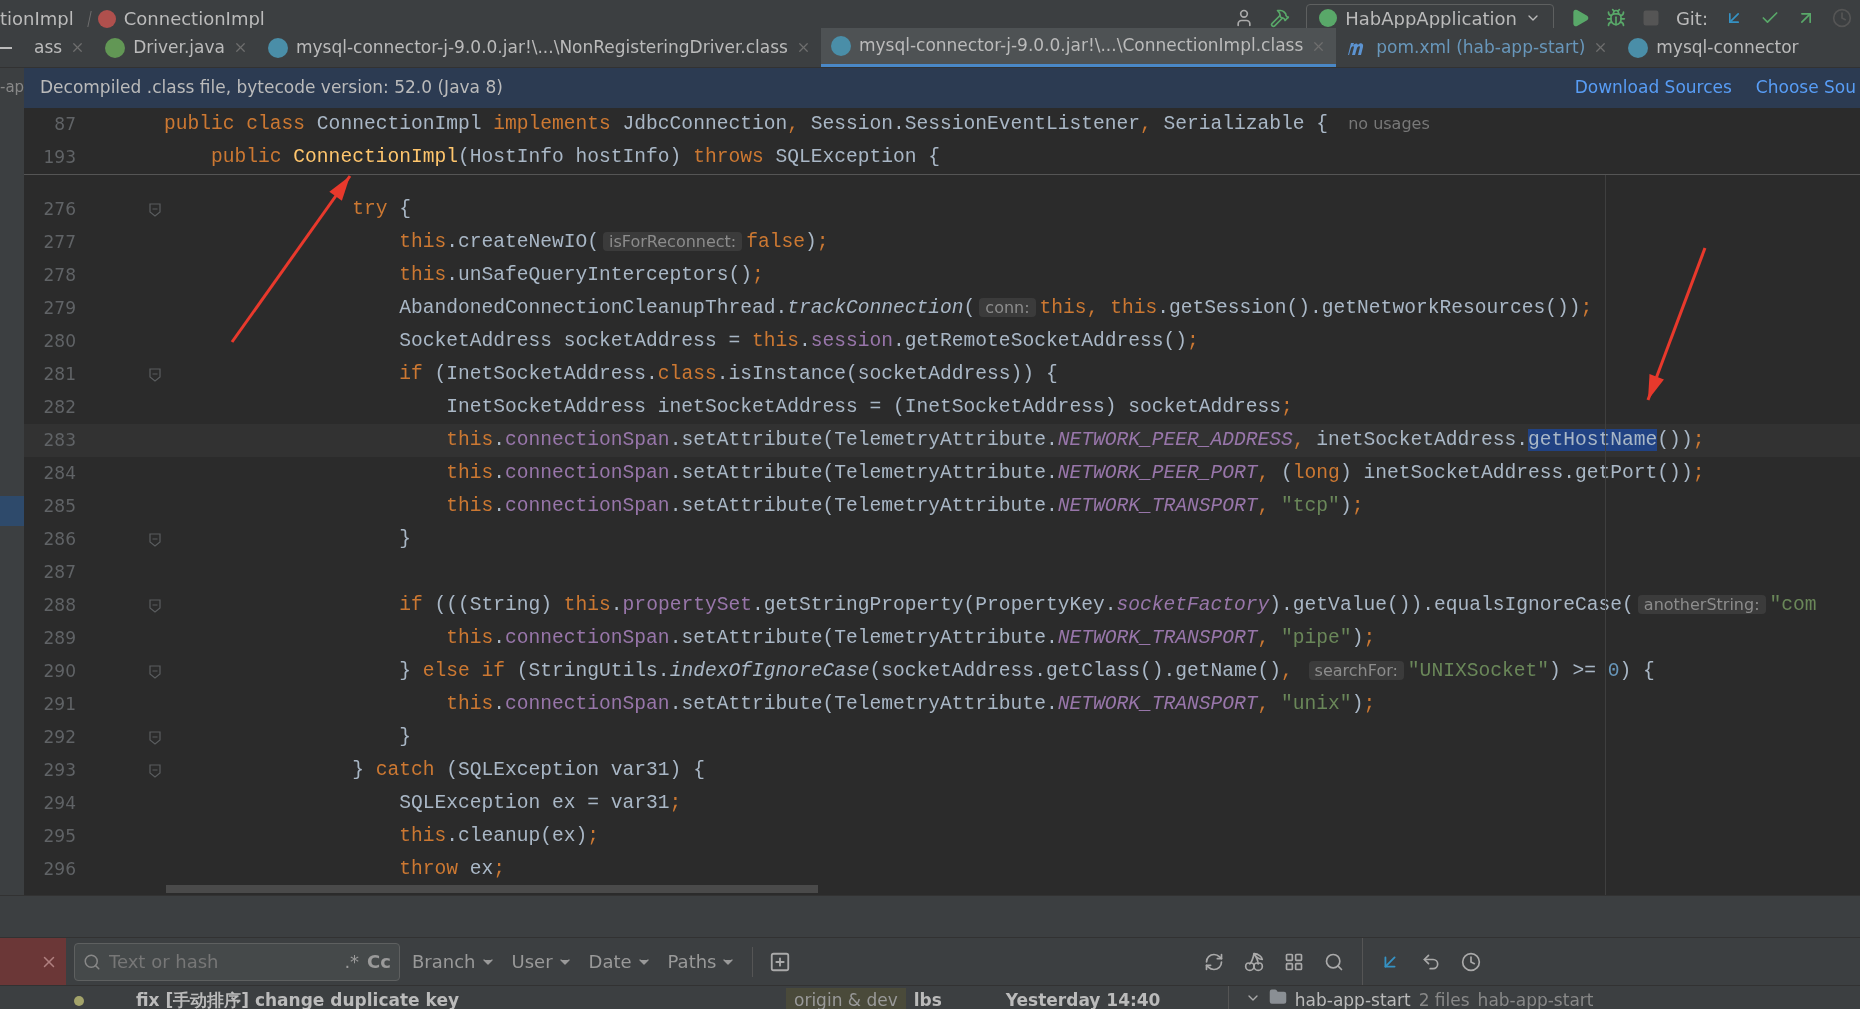 The width and height of the screenshot is (1860, 1009). What do you see at coordinates (1535, 999) in the screenshot?
I see `module-path: hab-app-start` at bounding box center [1535, 999].